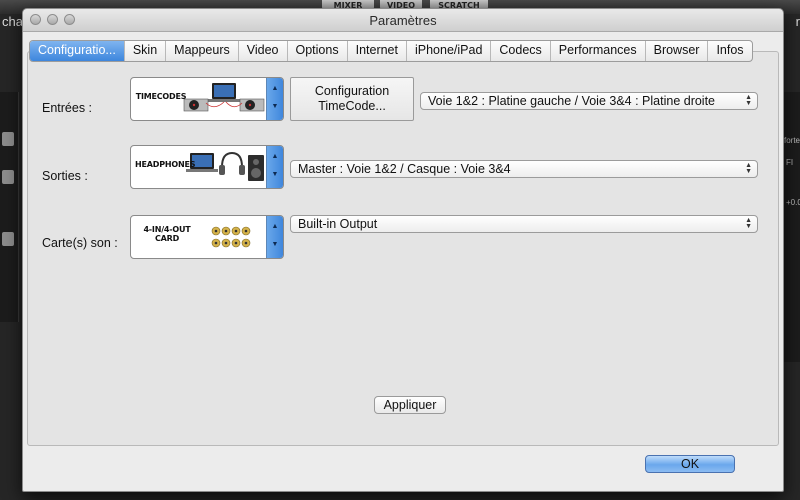 This screenshot has width=800, height=500. Describe the element at coordinates (449, 51) in the screenshot. I see `tab-iphone-ipad: iPhone/iPad` at that location.